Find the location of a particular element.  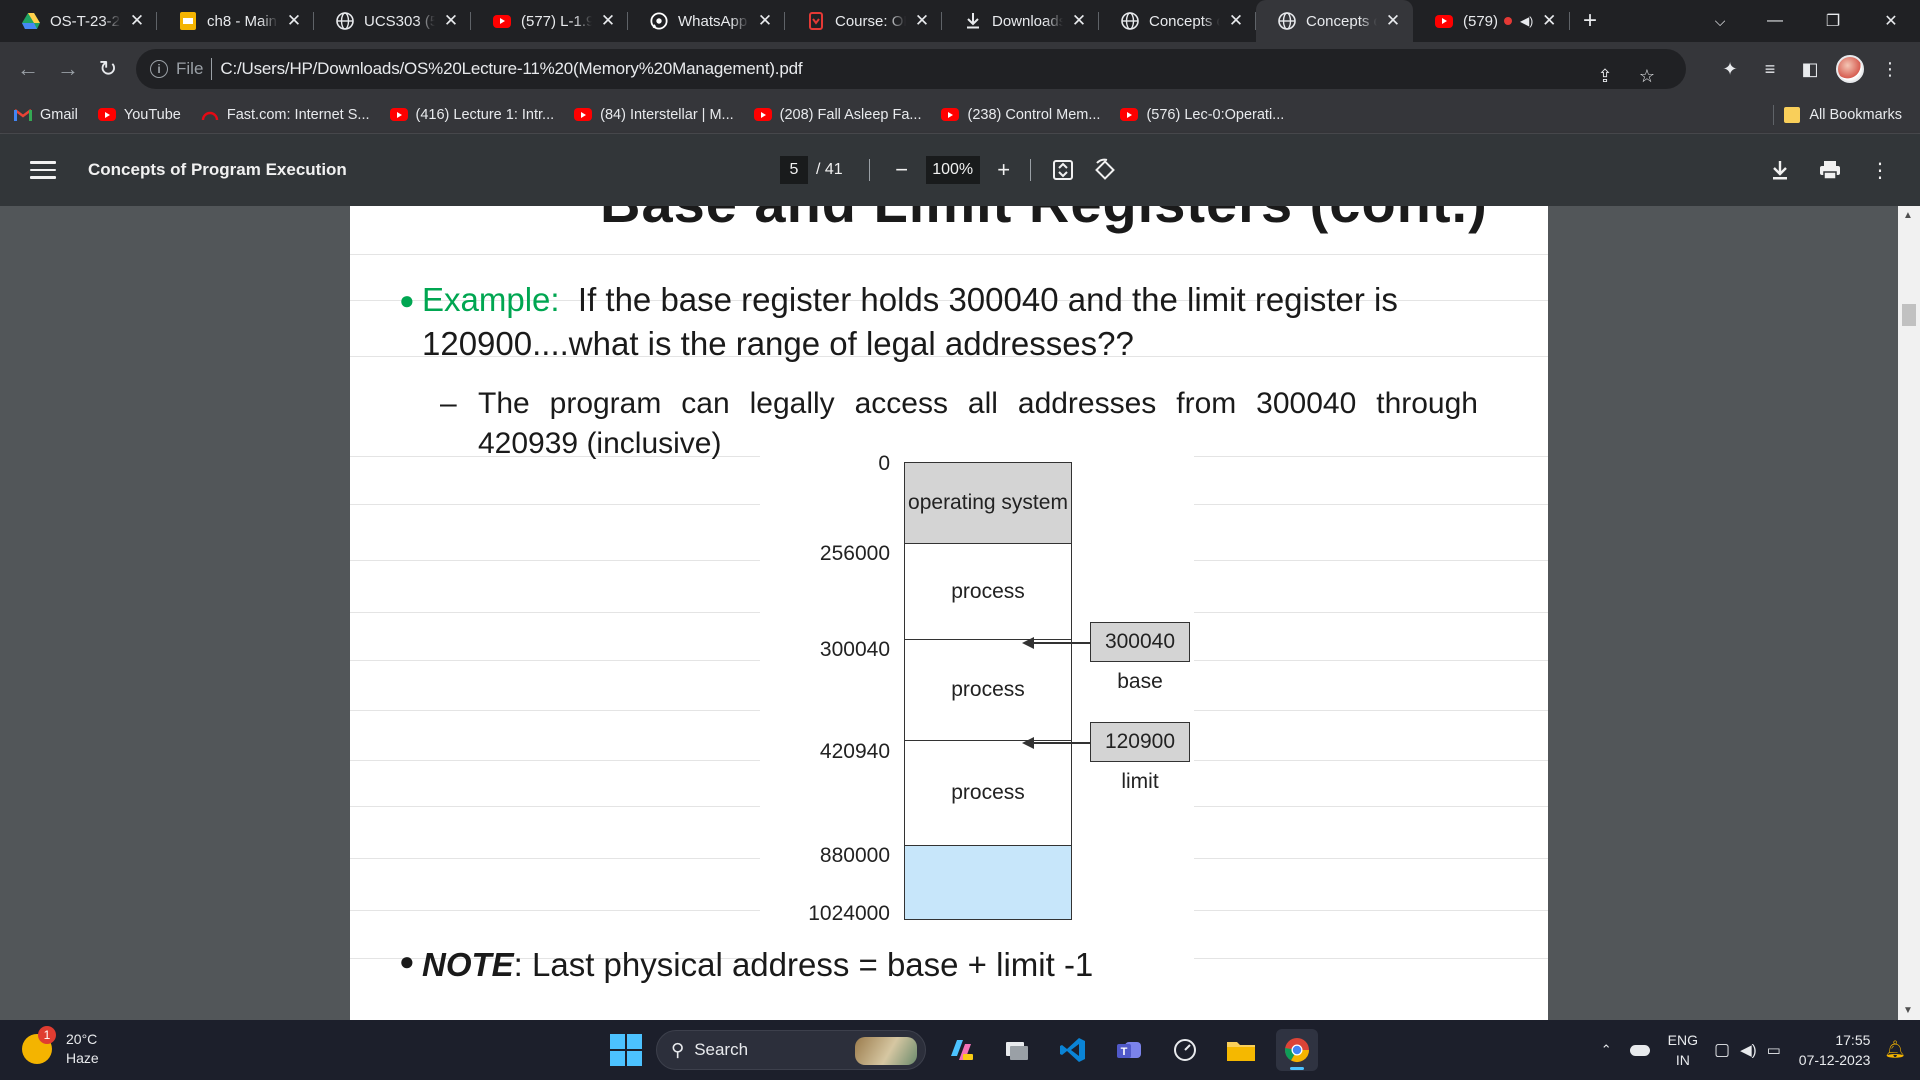

taskbar-search: ⚲ Search is located at coordinates (791, 1050).